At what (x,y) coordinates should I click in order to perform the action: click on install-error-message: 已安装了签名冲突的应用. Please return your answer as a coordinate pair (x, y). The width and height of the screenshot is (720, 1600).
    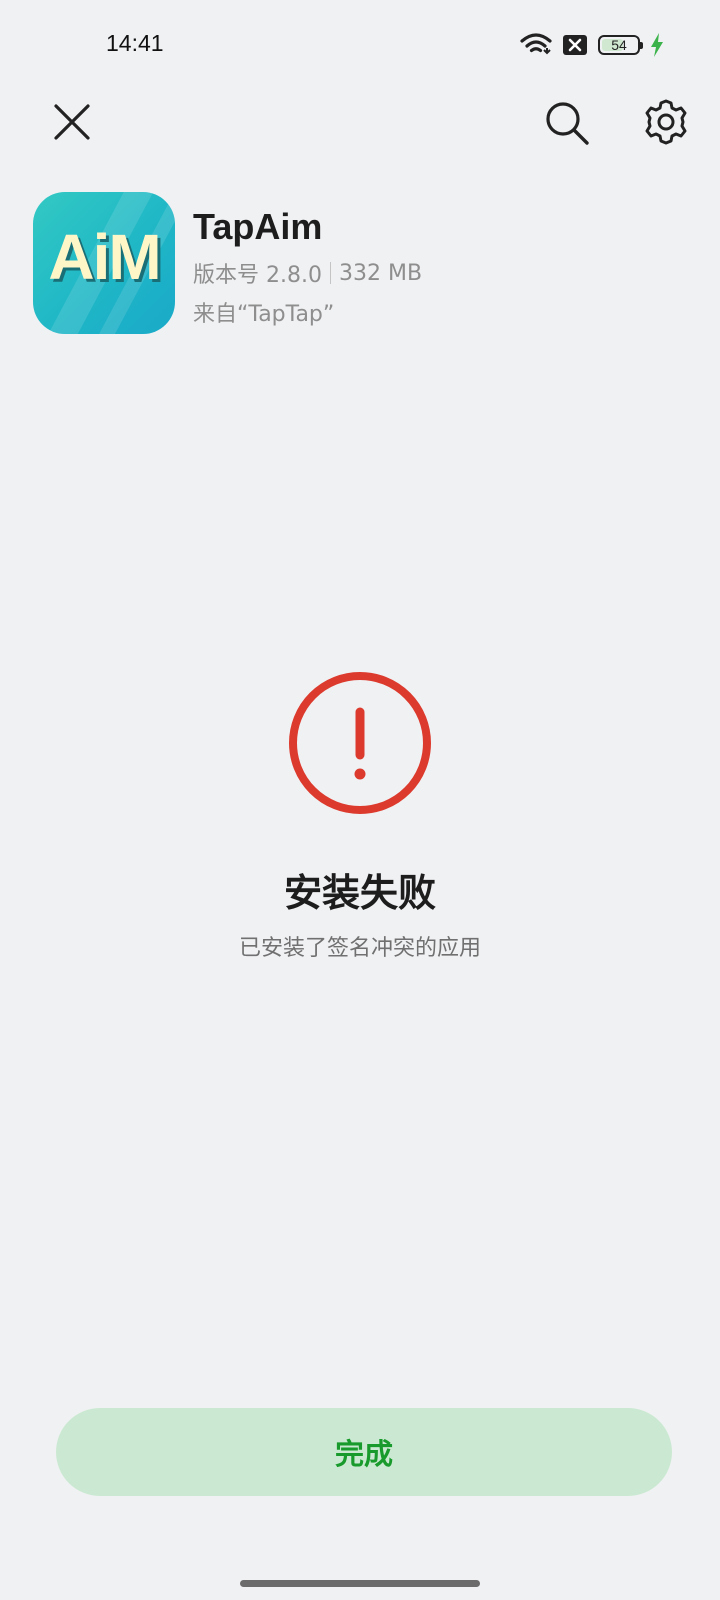
    Looking at the image, I should click on (359, 948).